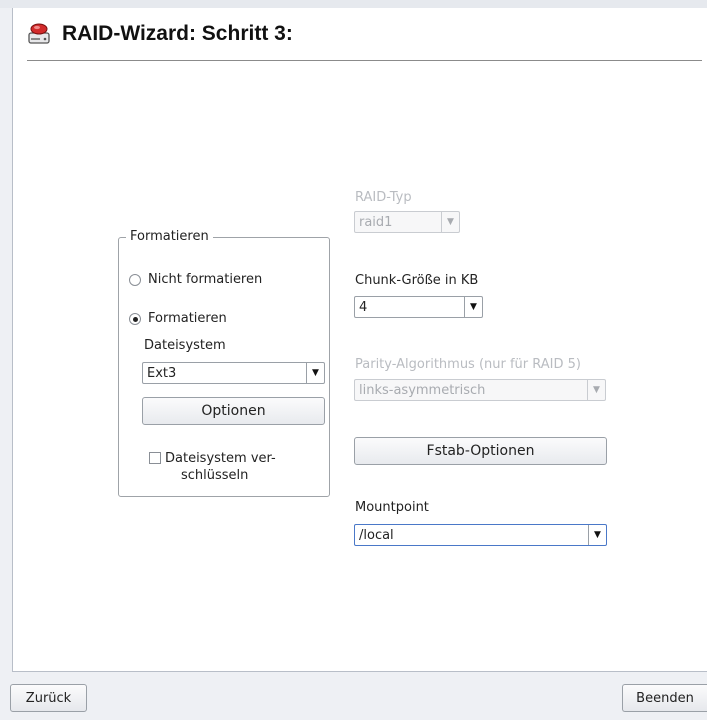  I want to click on chunk-size-value: 4, so click(363, 307).